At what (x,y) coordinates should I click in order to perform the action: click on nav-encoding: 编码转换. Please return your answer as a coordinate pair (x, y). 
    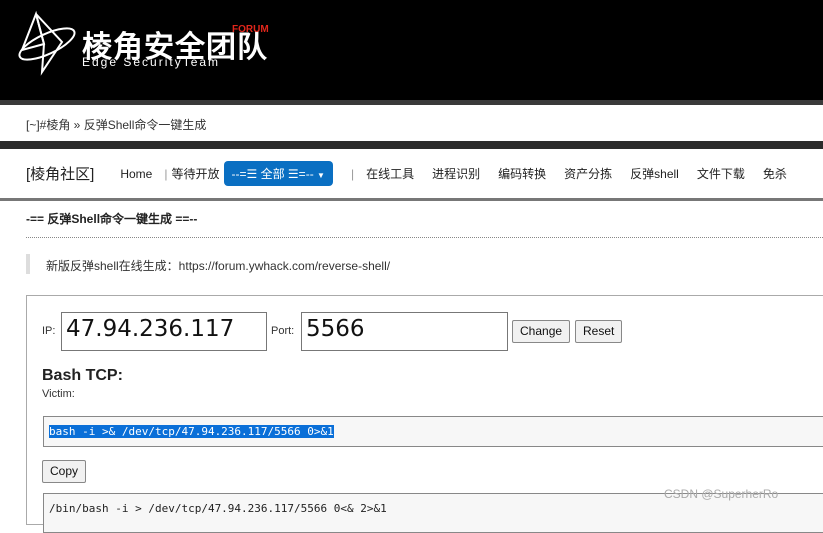
    Looking at the image, I should click on (522, 173).